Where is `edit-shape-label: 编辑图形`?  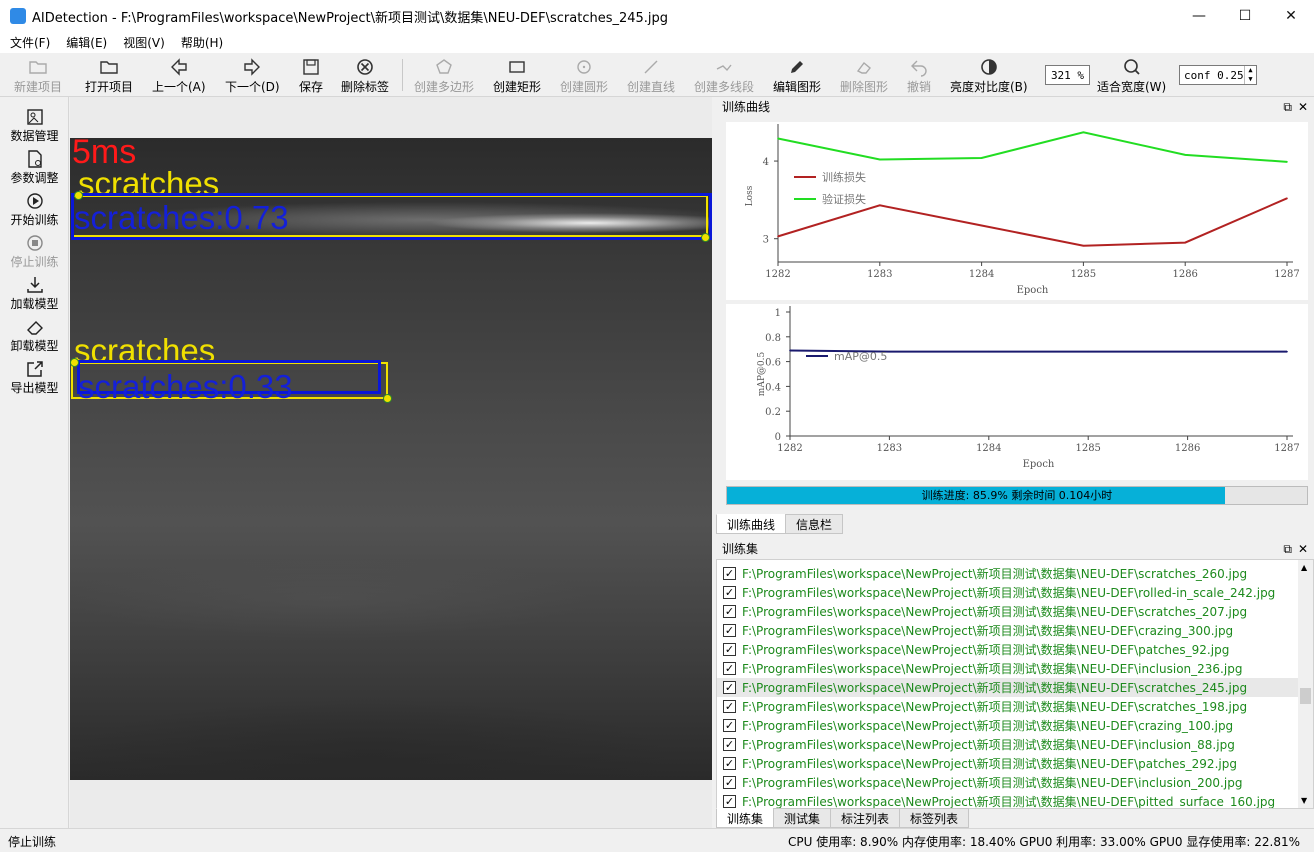 edit-shape-label: 编辑图形 is located at coordinates (797, 87).